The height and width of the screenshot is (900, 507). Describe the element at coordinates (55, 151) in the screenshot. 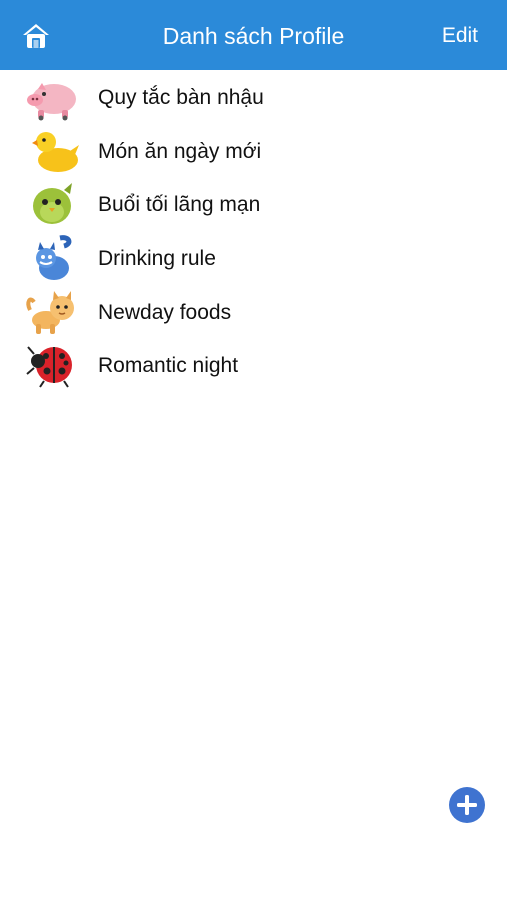

I see `duck-icon` at that location.